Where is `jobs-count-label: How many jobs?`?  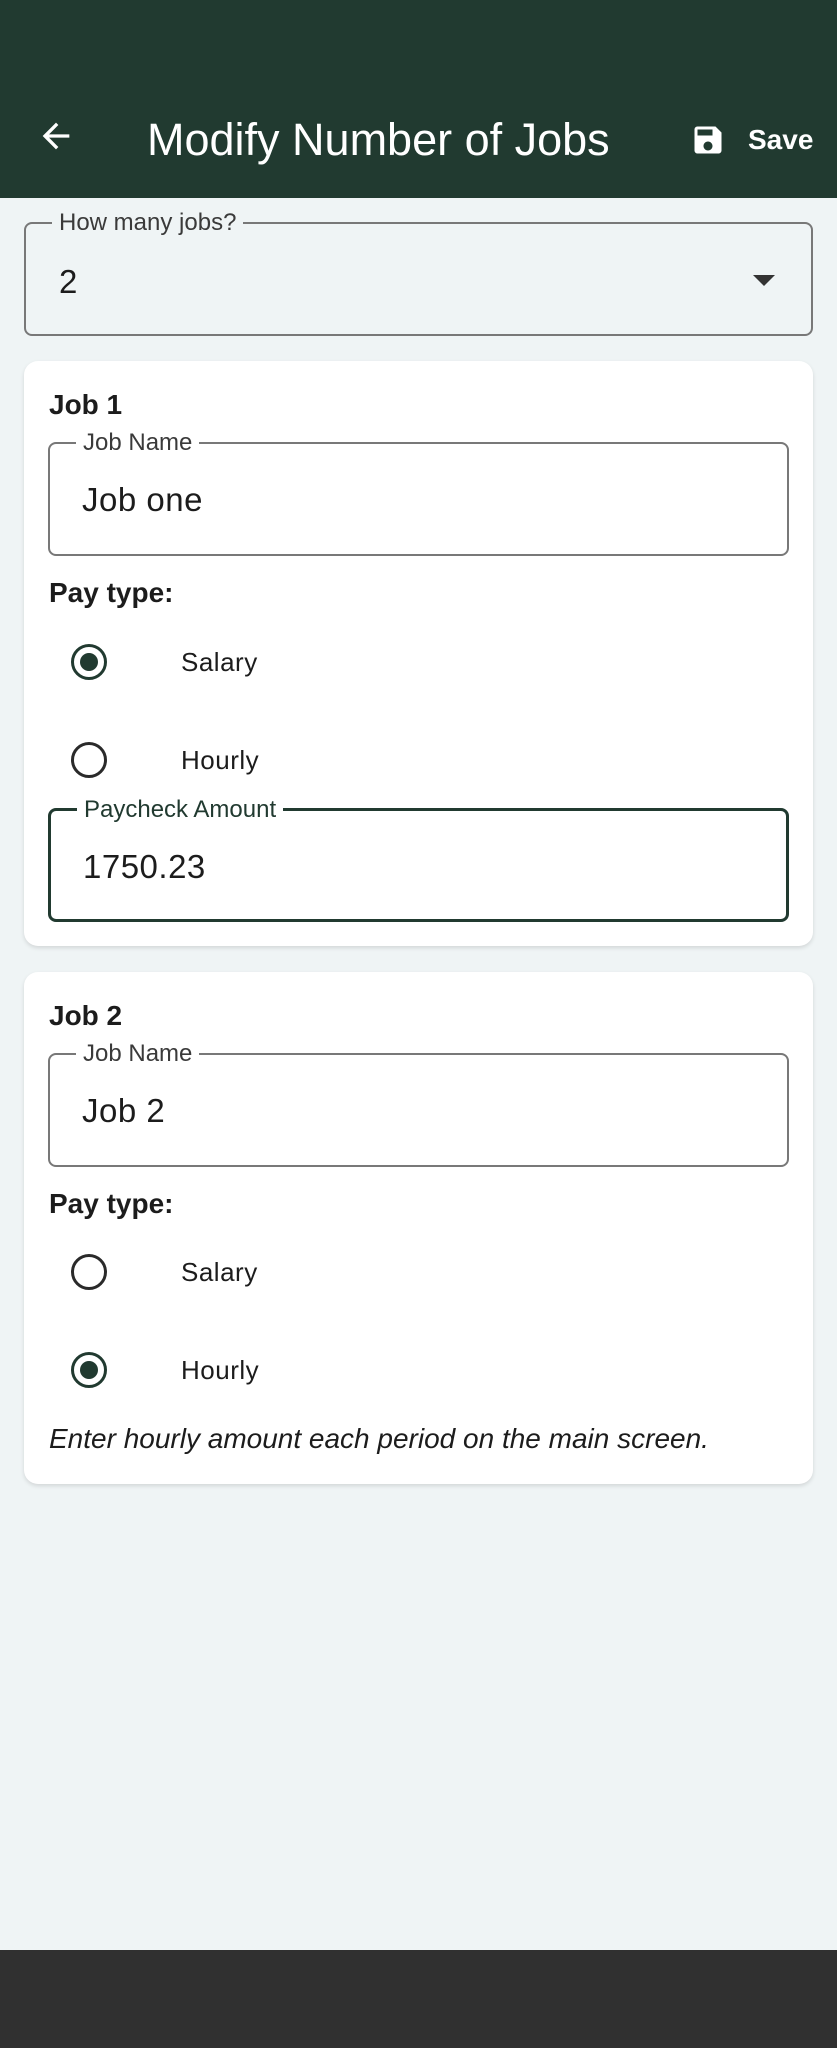 jobs-count-label: How many jobs? is located at coordinates (148, 223).